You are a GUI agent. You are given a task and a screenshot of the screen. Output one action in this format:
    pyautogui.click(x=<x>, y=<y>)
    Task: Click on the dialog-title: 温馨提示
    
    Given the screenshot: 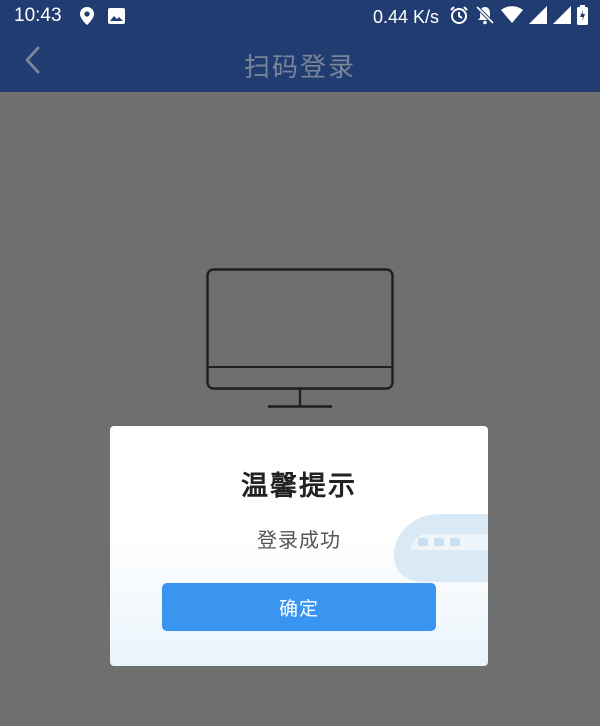 What is the action you would take?
    pyautogui.click(x=299, y=486)
    